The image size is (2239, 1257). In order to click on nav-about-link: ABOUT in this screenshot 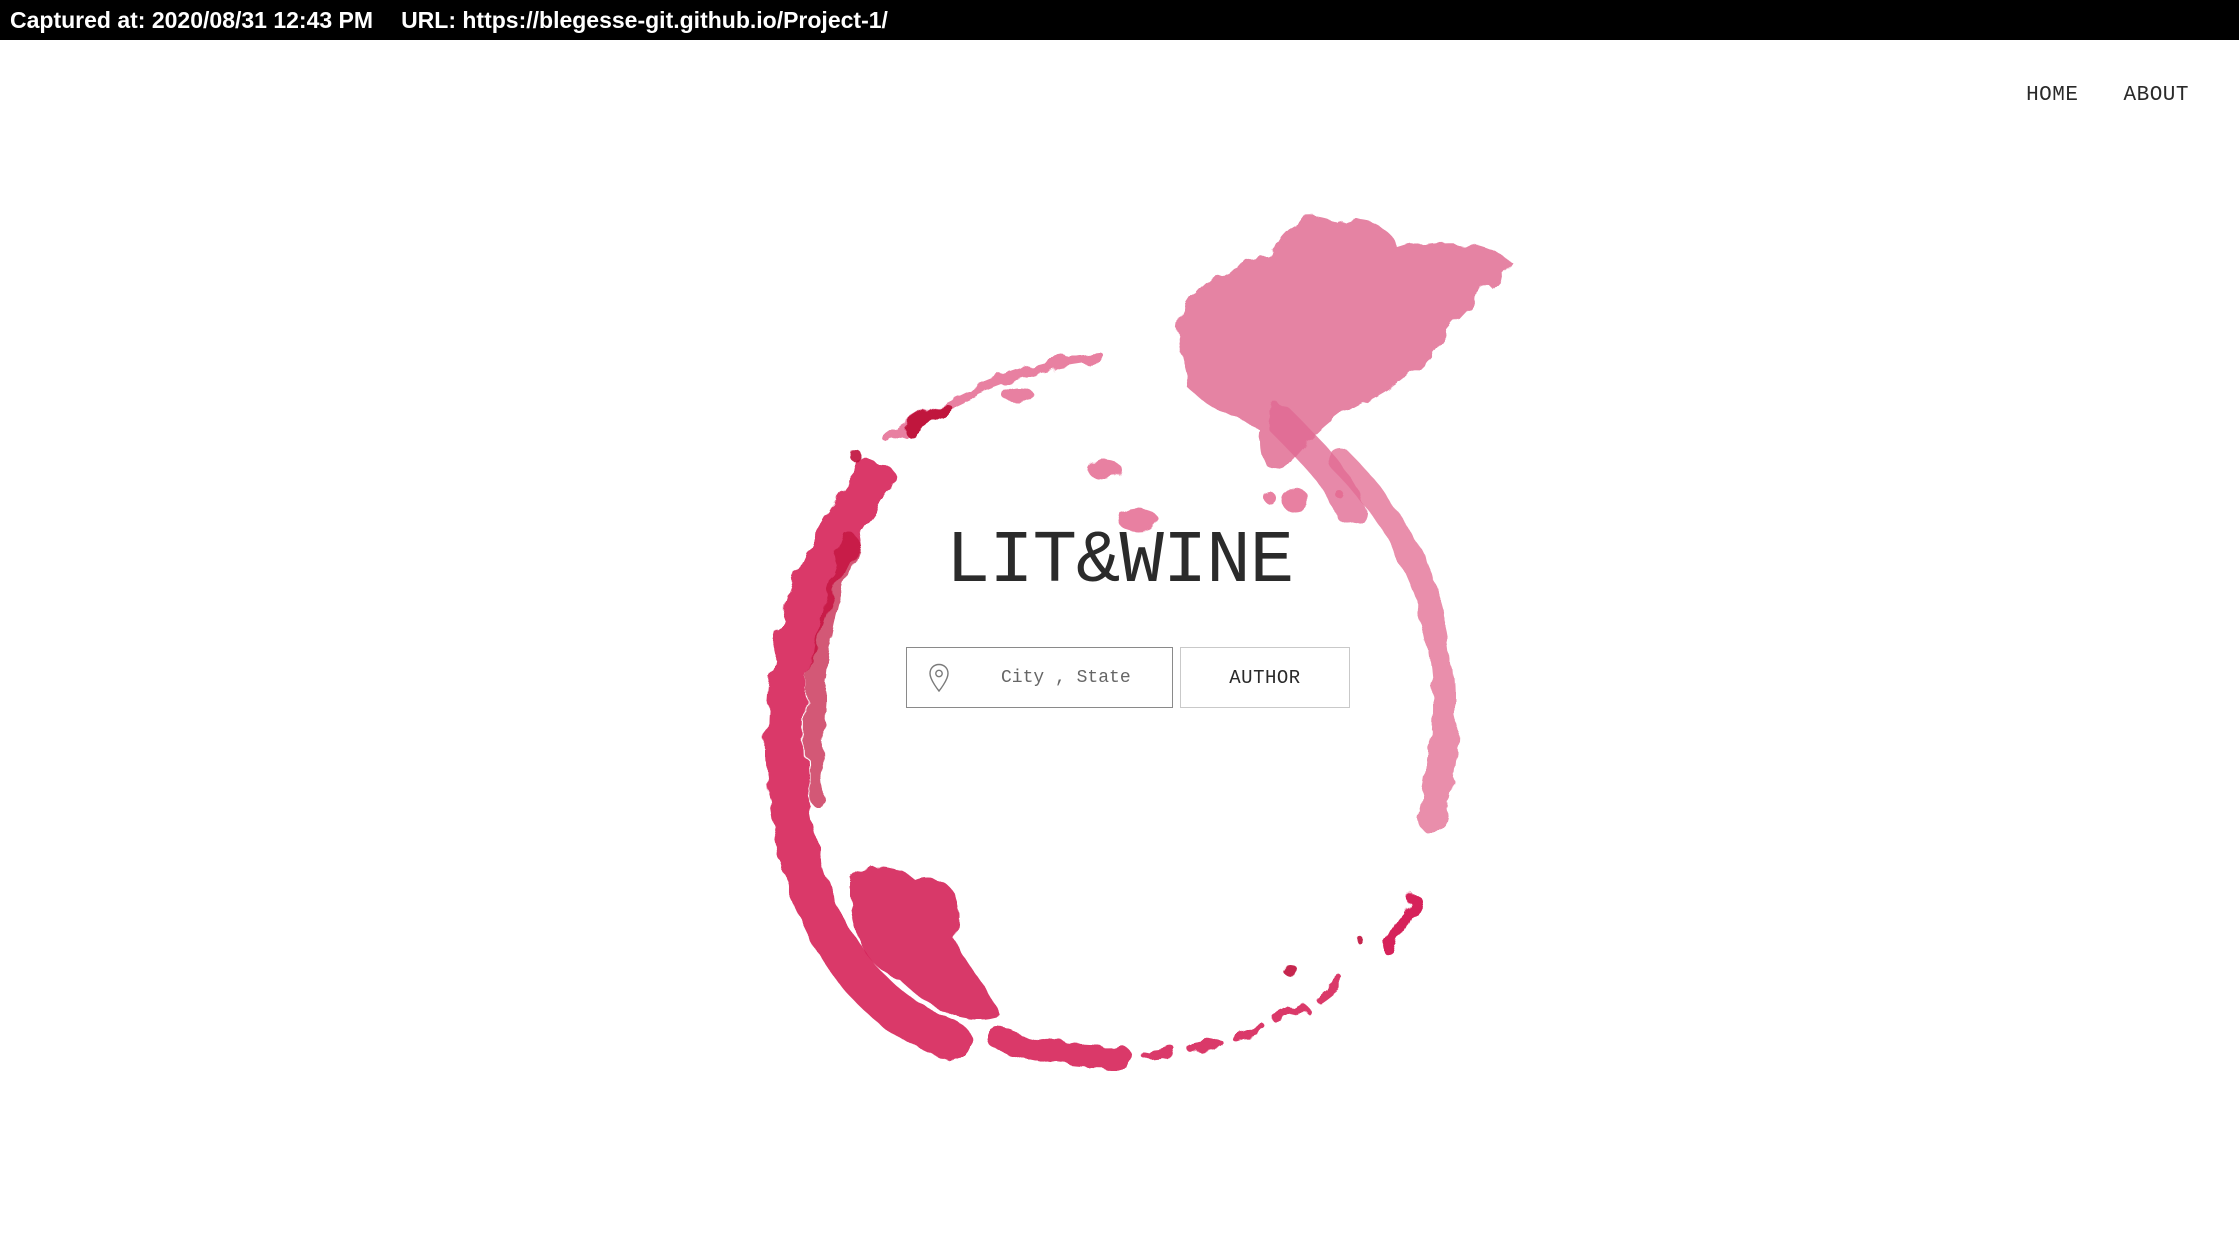, I will do `click(2156, 95)`.